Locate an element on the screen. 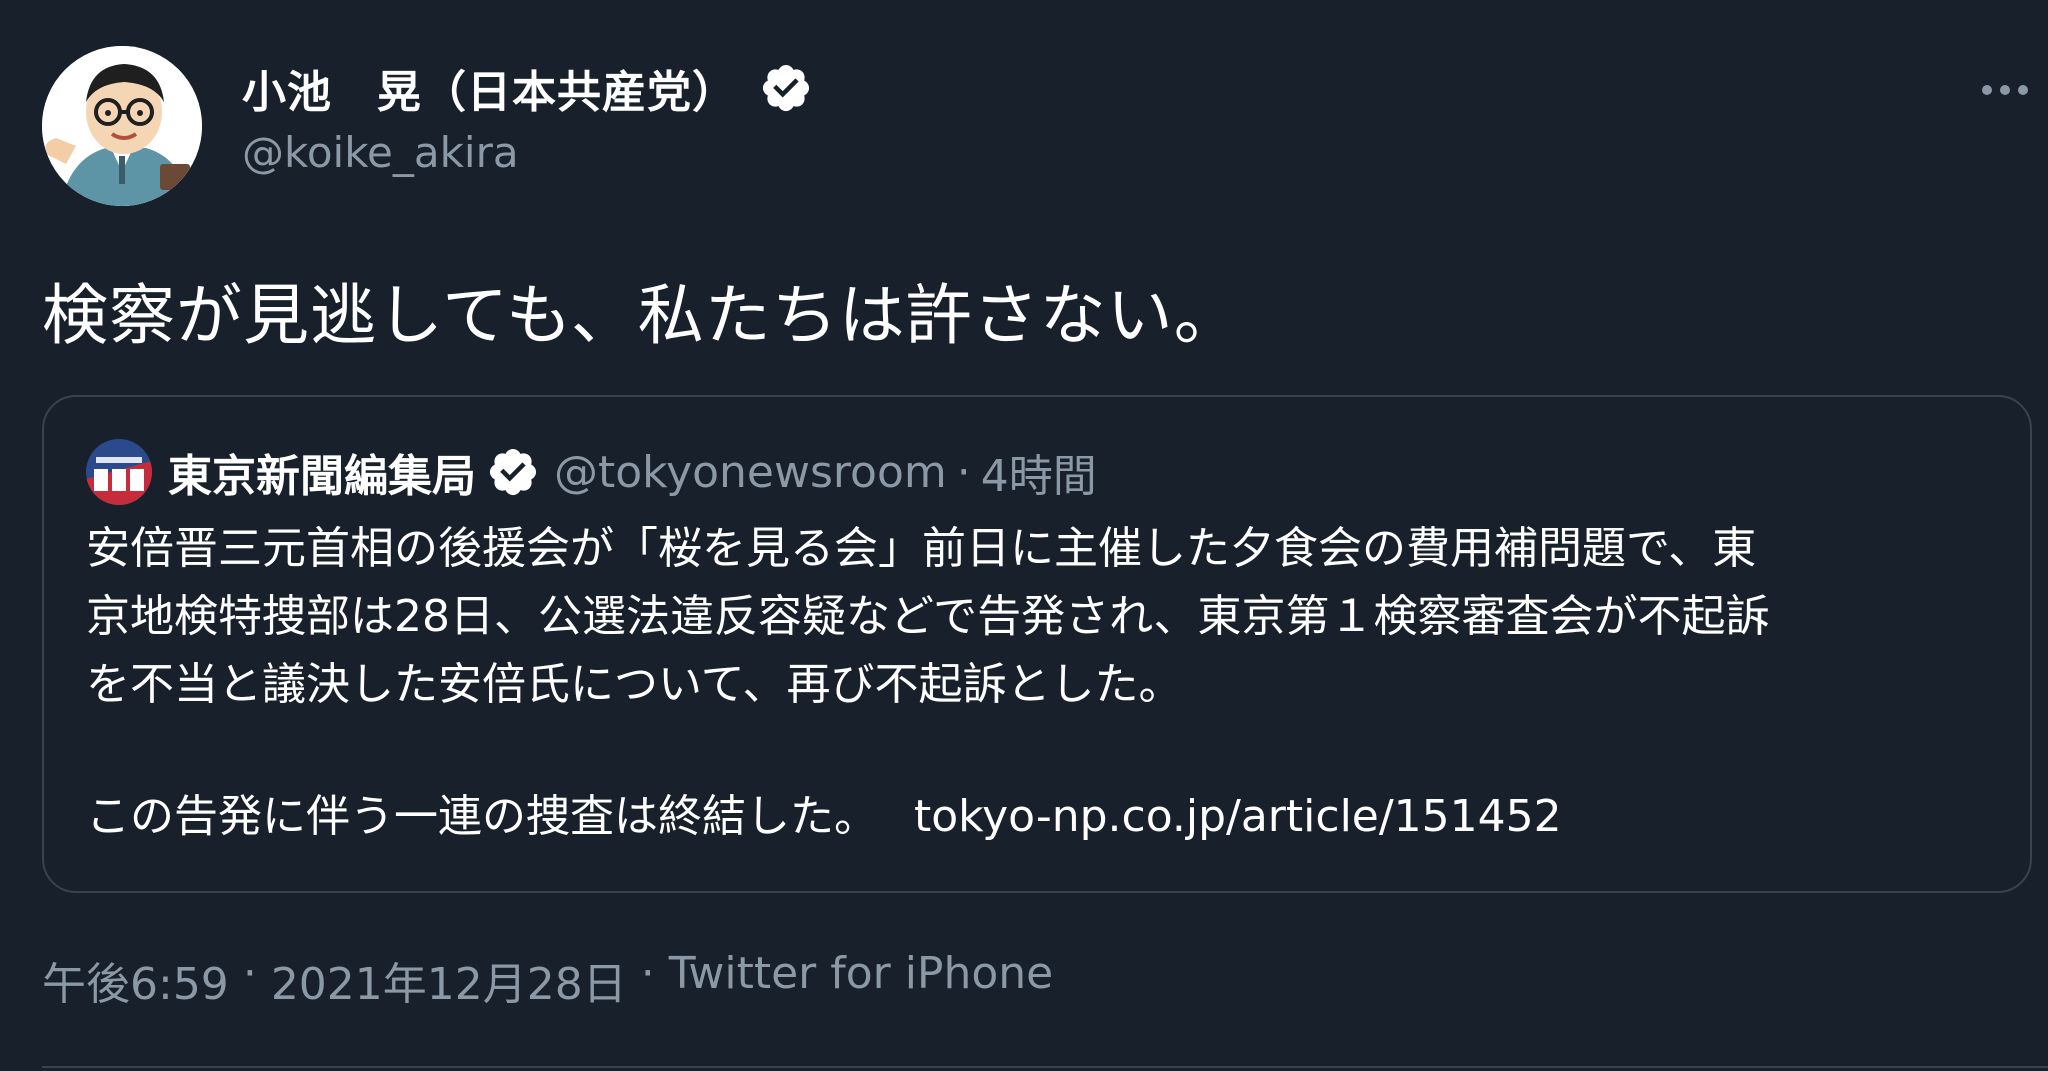 This screenshot has height=1071, width=2048. bottom-divider is located at coordinates (1045, 1067).